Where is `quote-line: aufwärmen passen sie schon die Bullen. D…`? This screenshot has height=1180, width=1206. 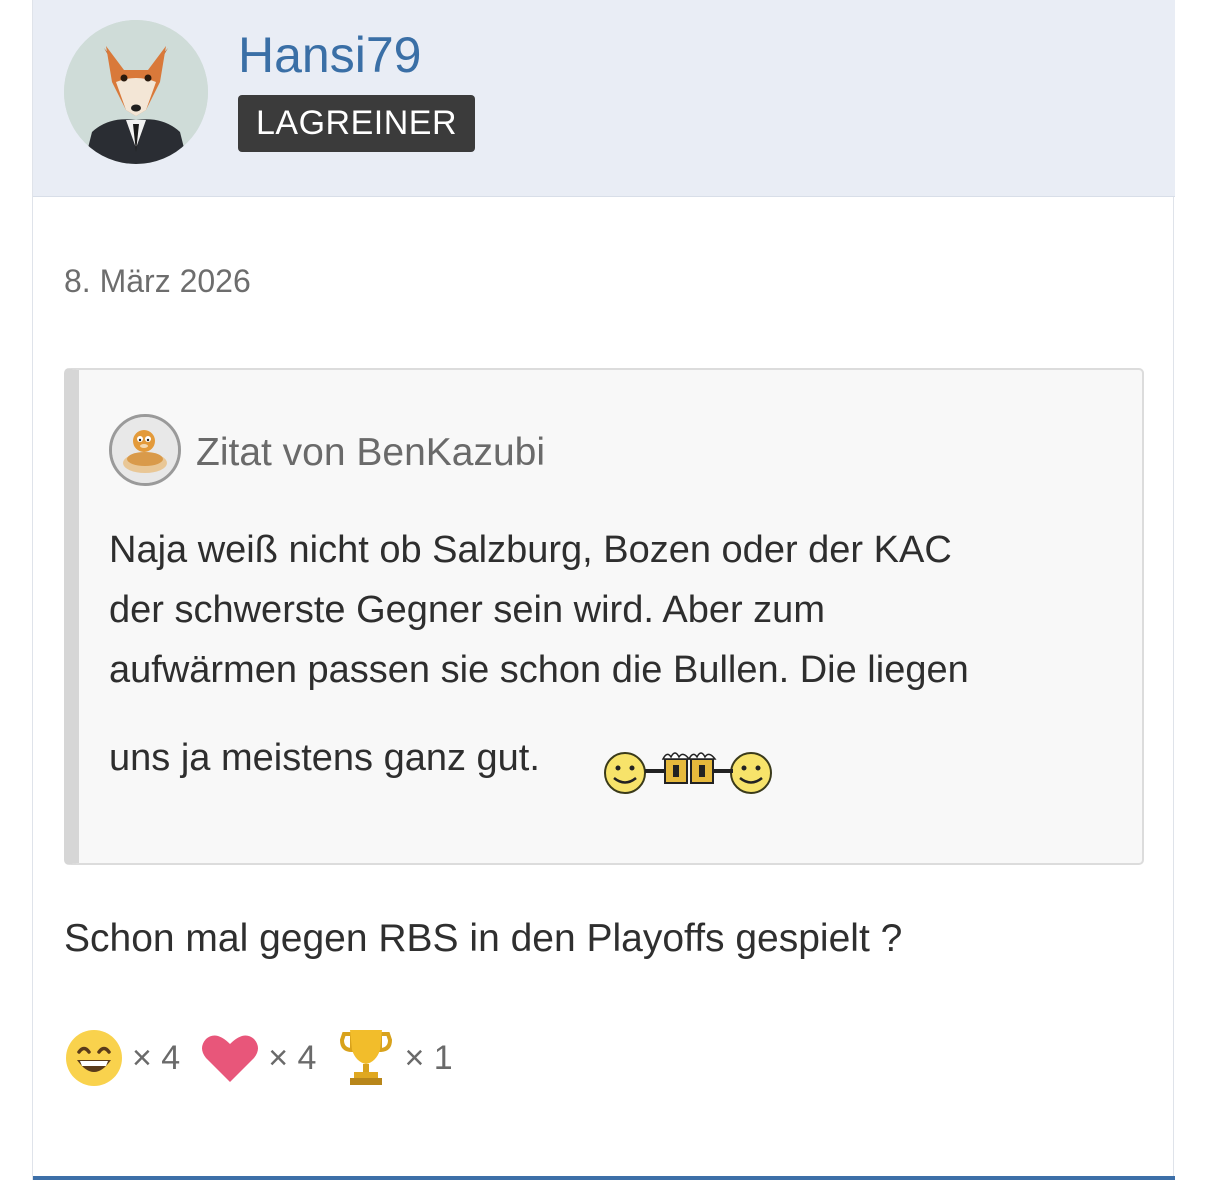
quote-line: aufwärmen passen sie schon die Bullen. D… is located at coordinates (539, 670).